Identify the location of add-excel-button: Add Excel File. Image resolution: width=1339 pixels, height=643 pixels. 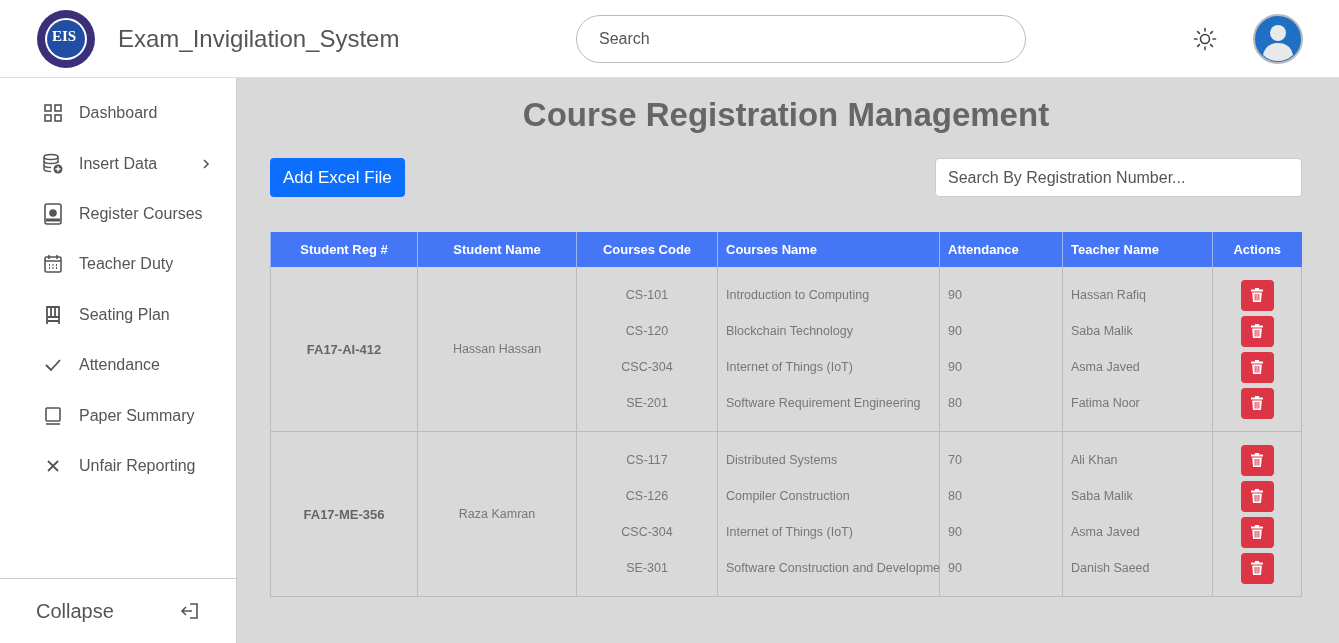
(337, 177).